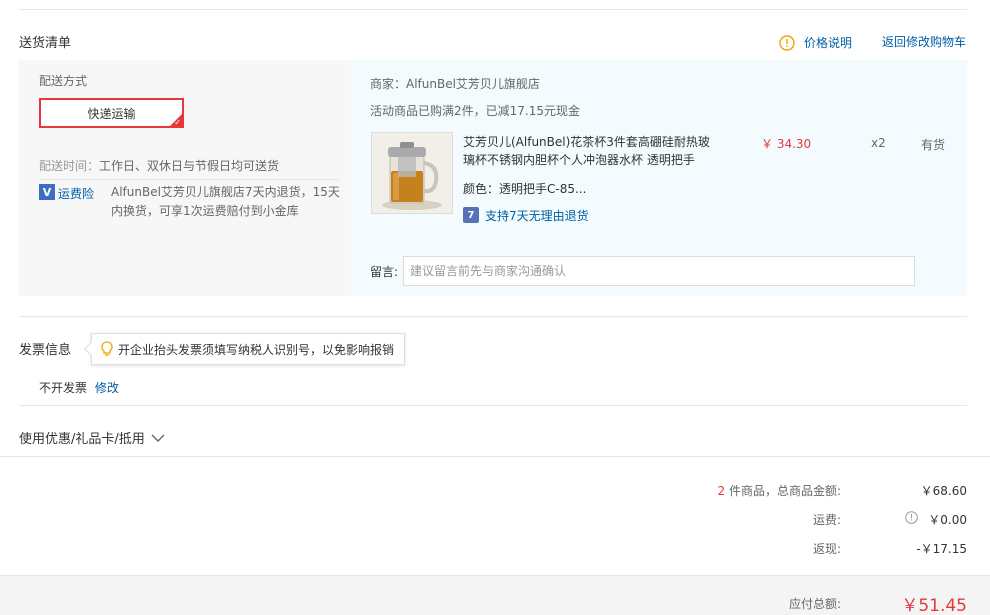 This screenshot has width=990, height=615. I want to click on goods-total-label: 件商品，总商品金额:, so click(784, 491).